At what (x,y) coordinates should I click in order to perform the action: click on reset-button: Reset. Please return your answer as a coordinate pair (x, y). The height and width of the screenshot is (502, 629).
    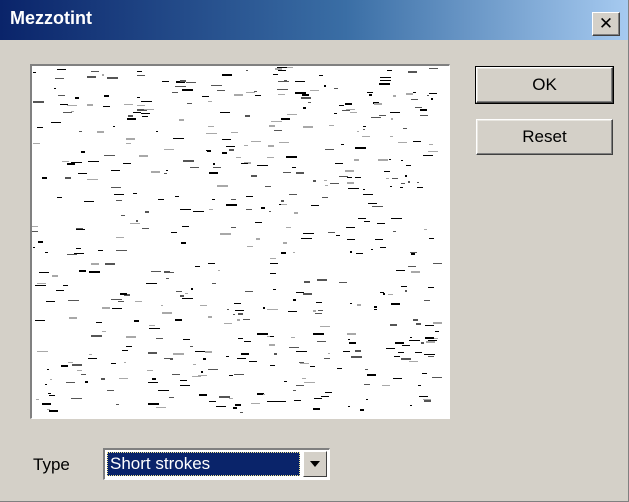
    Looking at the image, I should click on (544, 137).